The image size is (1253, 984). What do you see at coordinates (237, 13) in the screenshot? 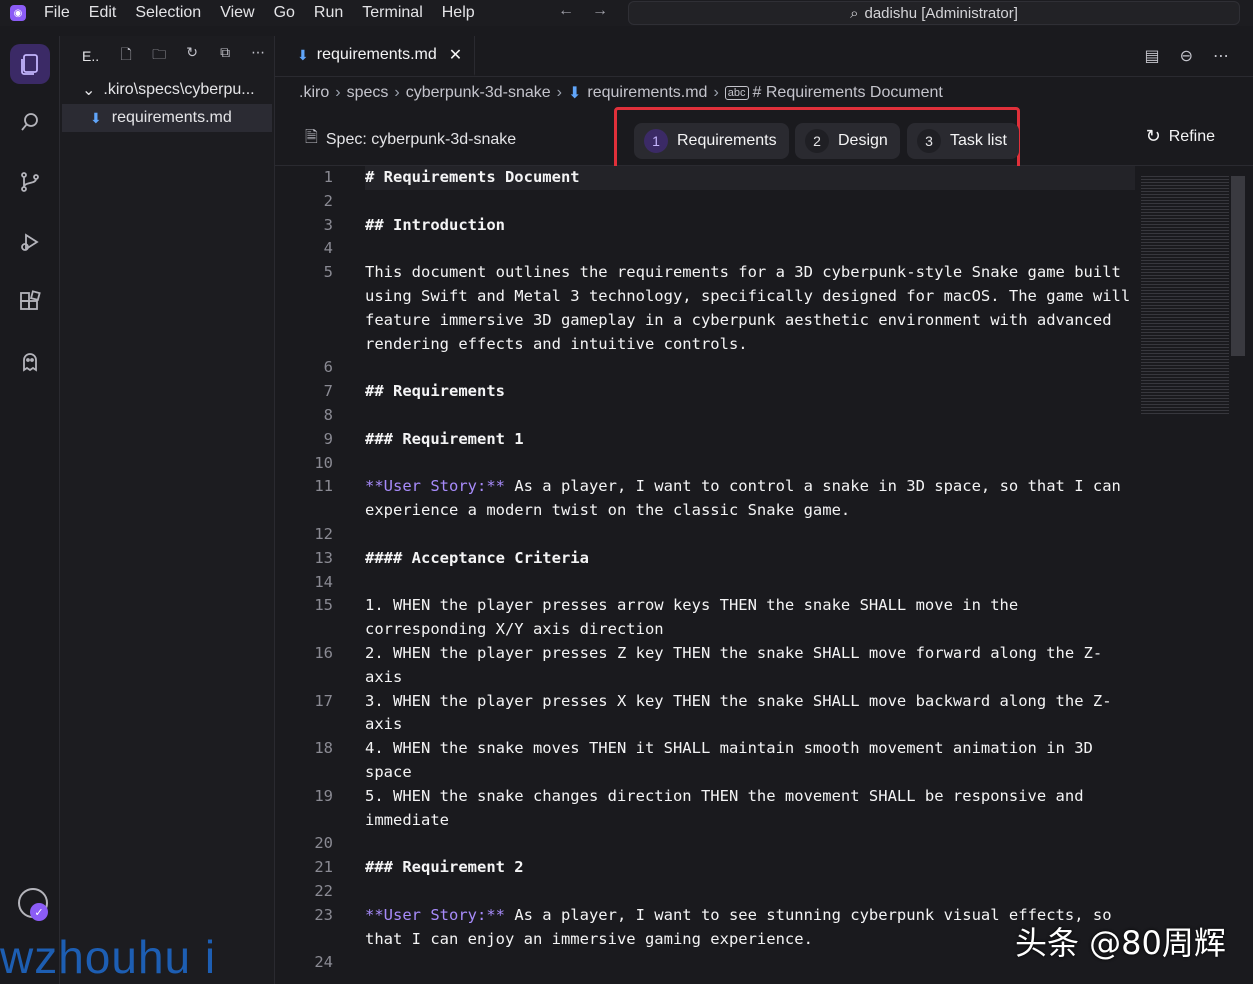
I see `menu-view: View` at bounding box center [237, 13].